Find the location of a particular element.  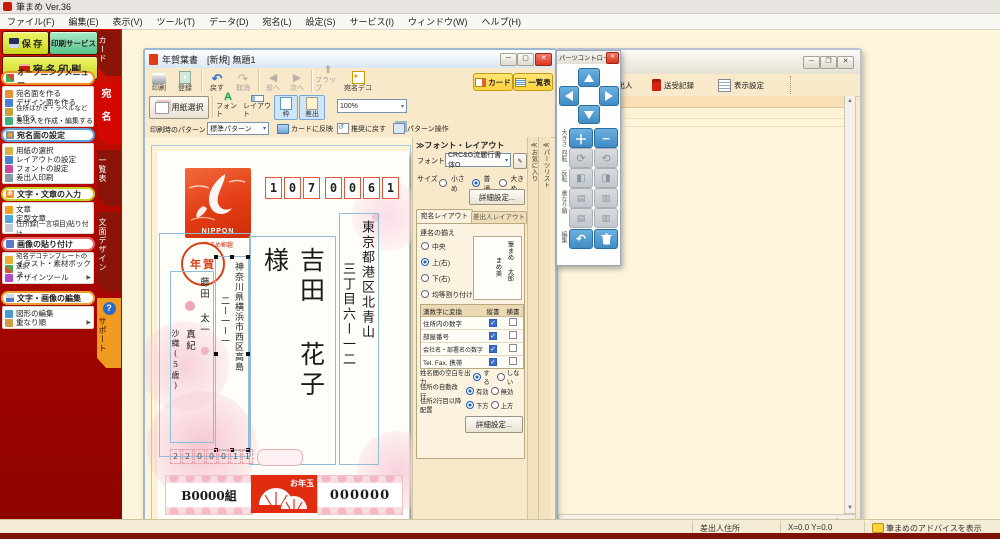

menu-view: 表示(V) is located at coordinates (128, 21).